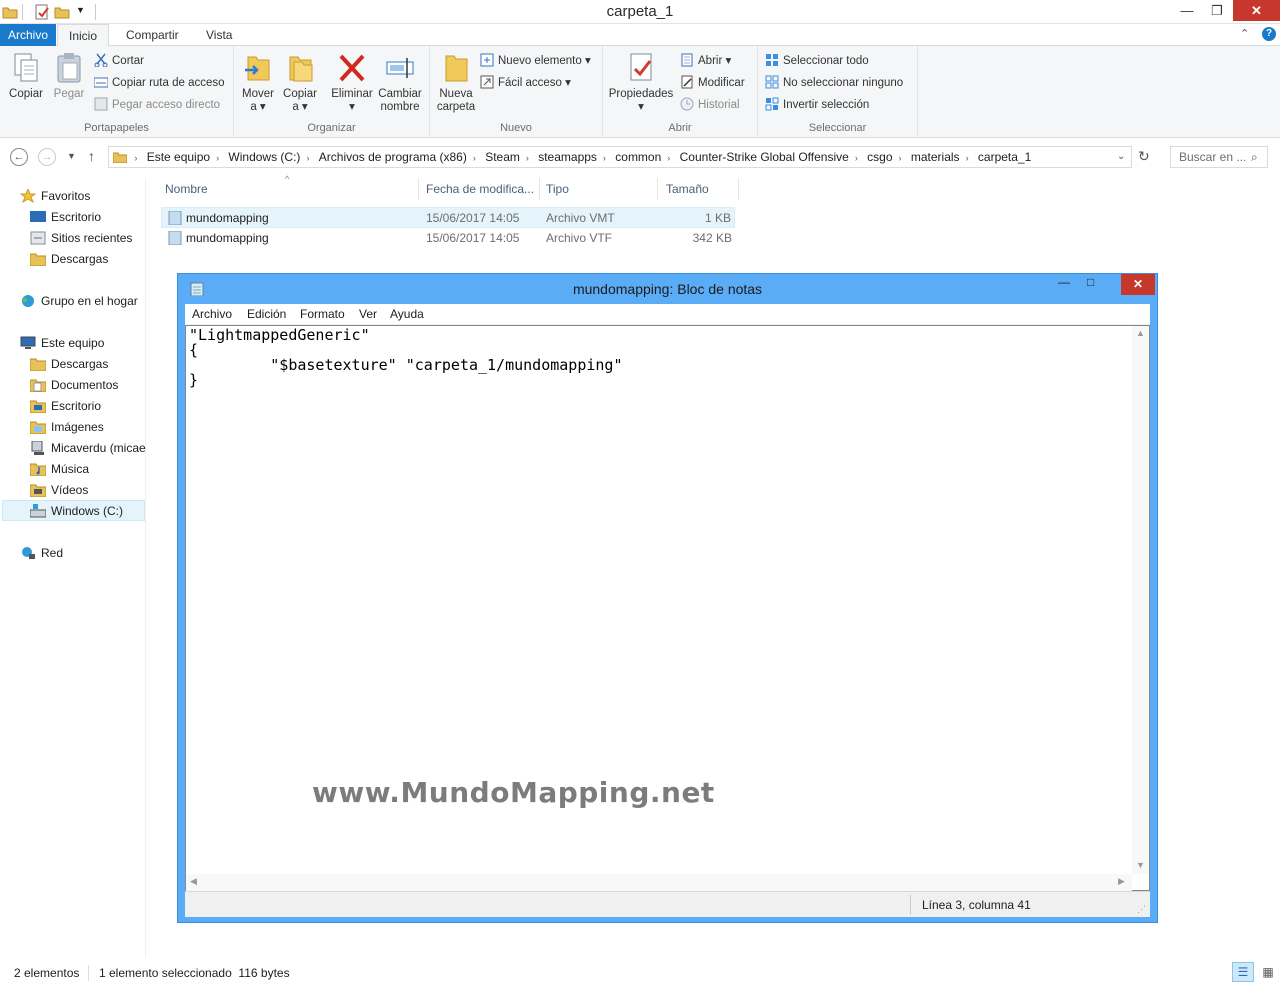 The image size is (1280, 984). Describe the element at coordinates (1140, 600) in the screenshot. I see `vertical-scrollbar: ▲ ▼` at that location.